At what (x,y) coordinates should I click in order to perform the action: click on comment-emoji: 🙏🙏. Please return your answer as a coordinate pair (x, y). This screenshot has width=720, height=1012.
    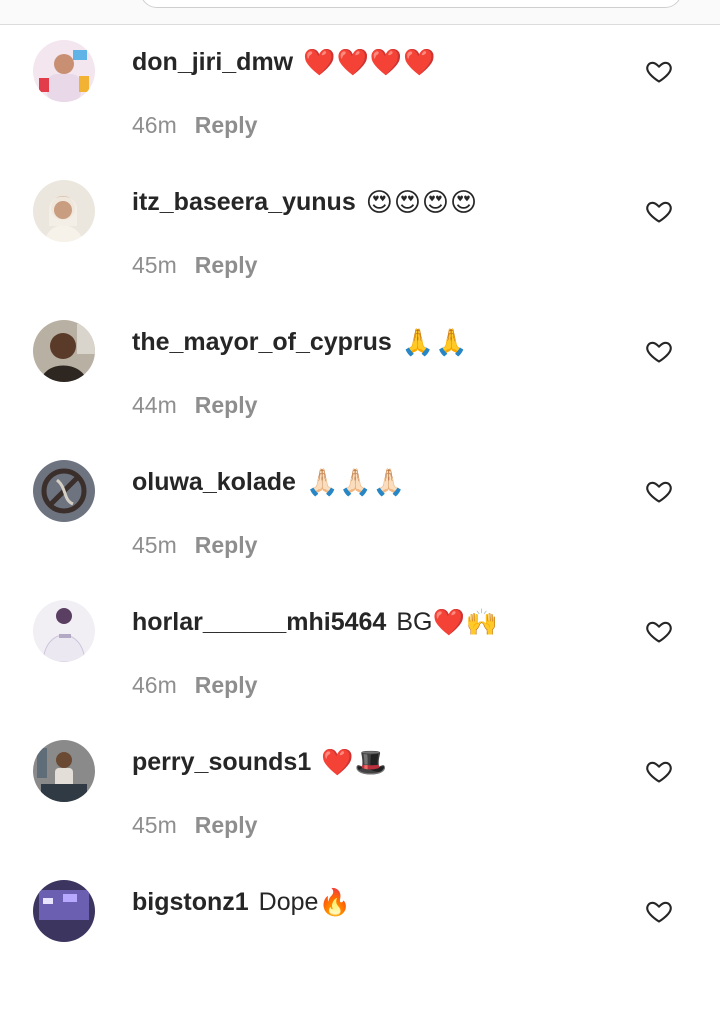
    Looking at the image, I should click on (435, 341).